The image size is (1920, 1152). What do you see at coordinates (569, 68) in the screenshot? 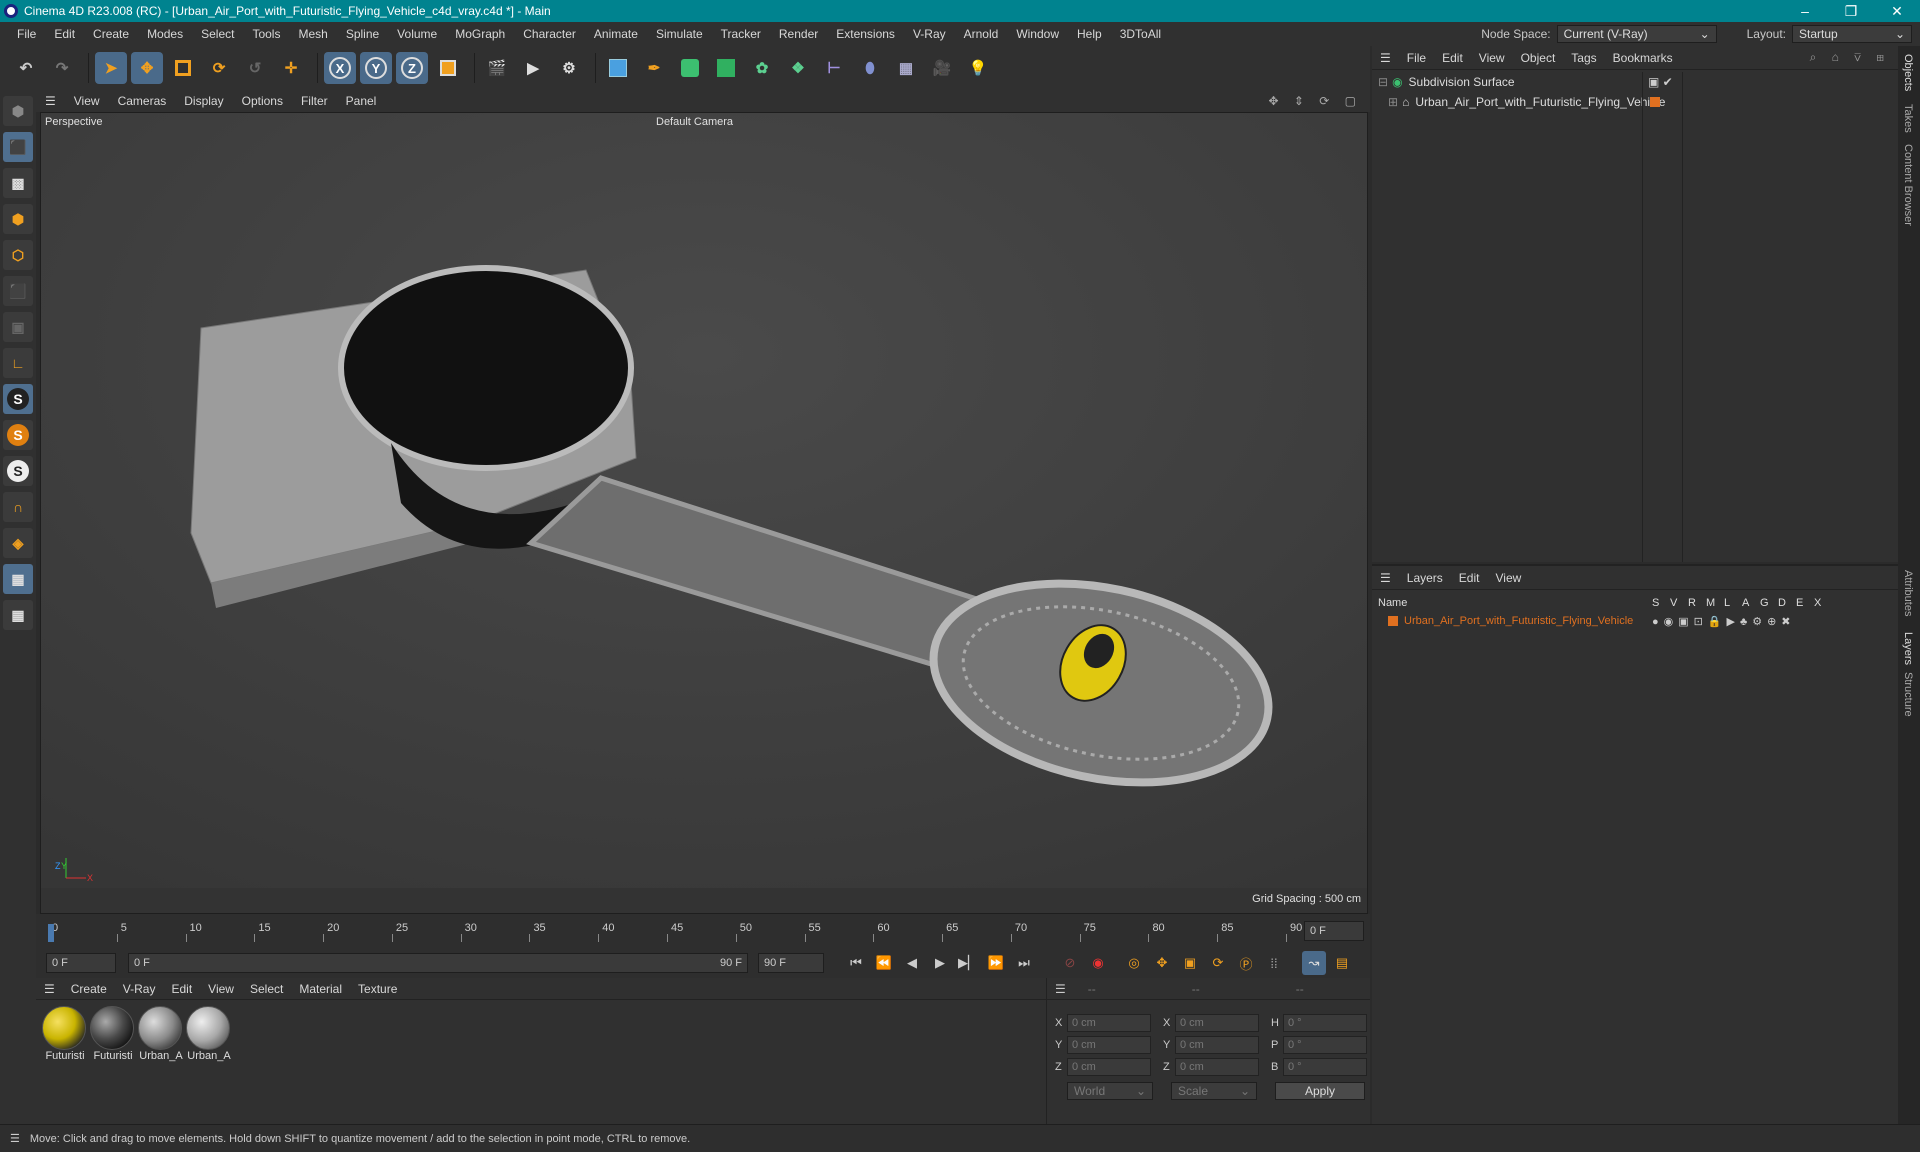
I see `render-settings-button: ⚙` at bounding box center [569, 68].